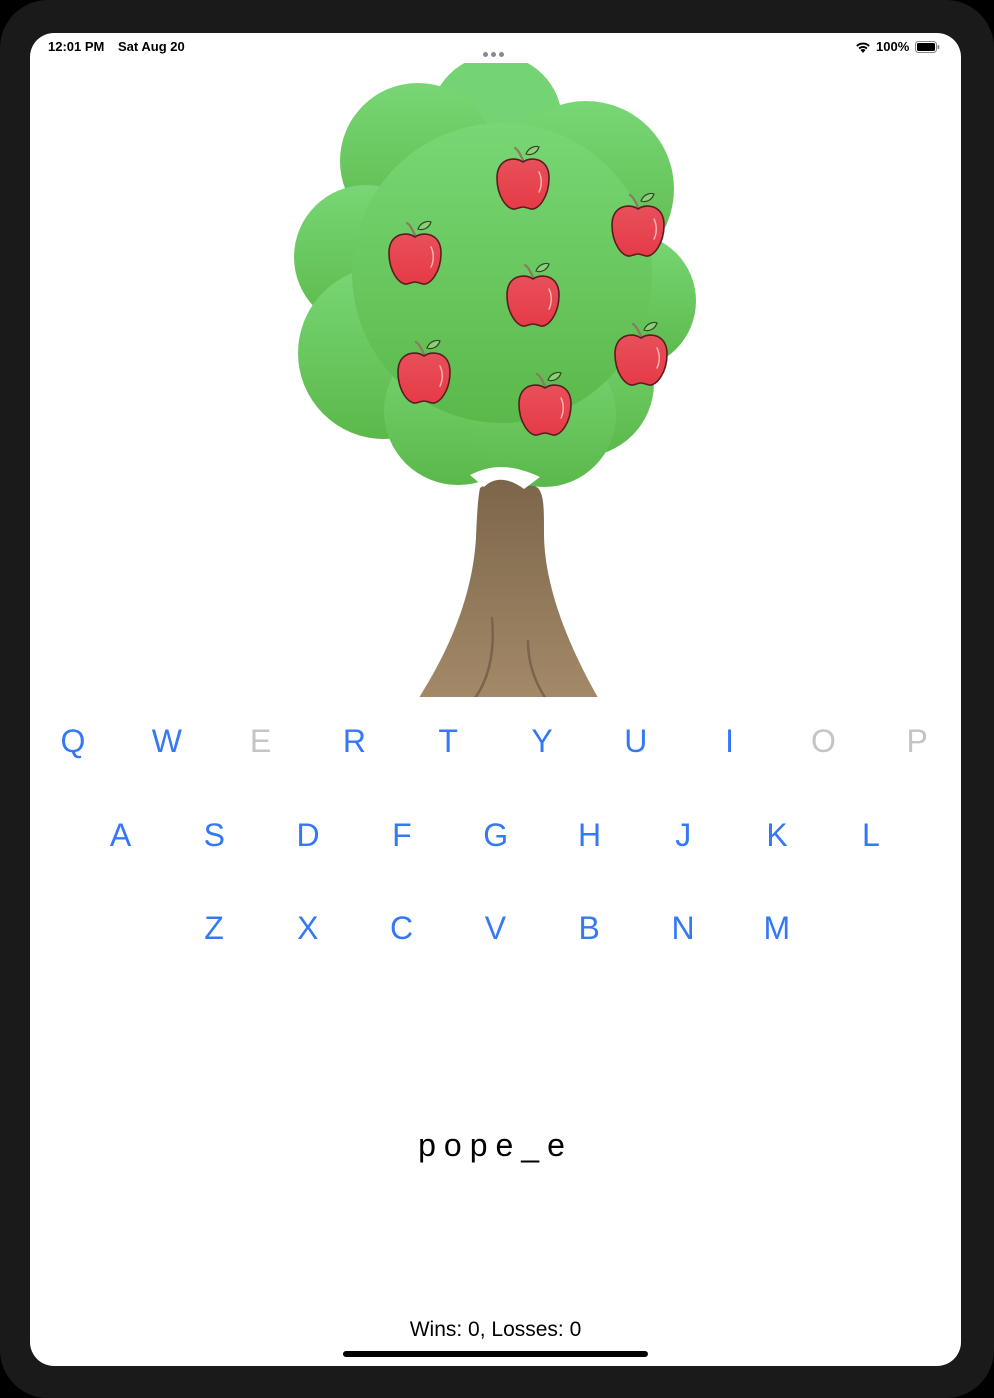 The image size is (994, 1398). Describe the element at coordinates (495, 1354) in the screenshot. I see `home-indicator` at that location.